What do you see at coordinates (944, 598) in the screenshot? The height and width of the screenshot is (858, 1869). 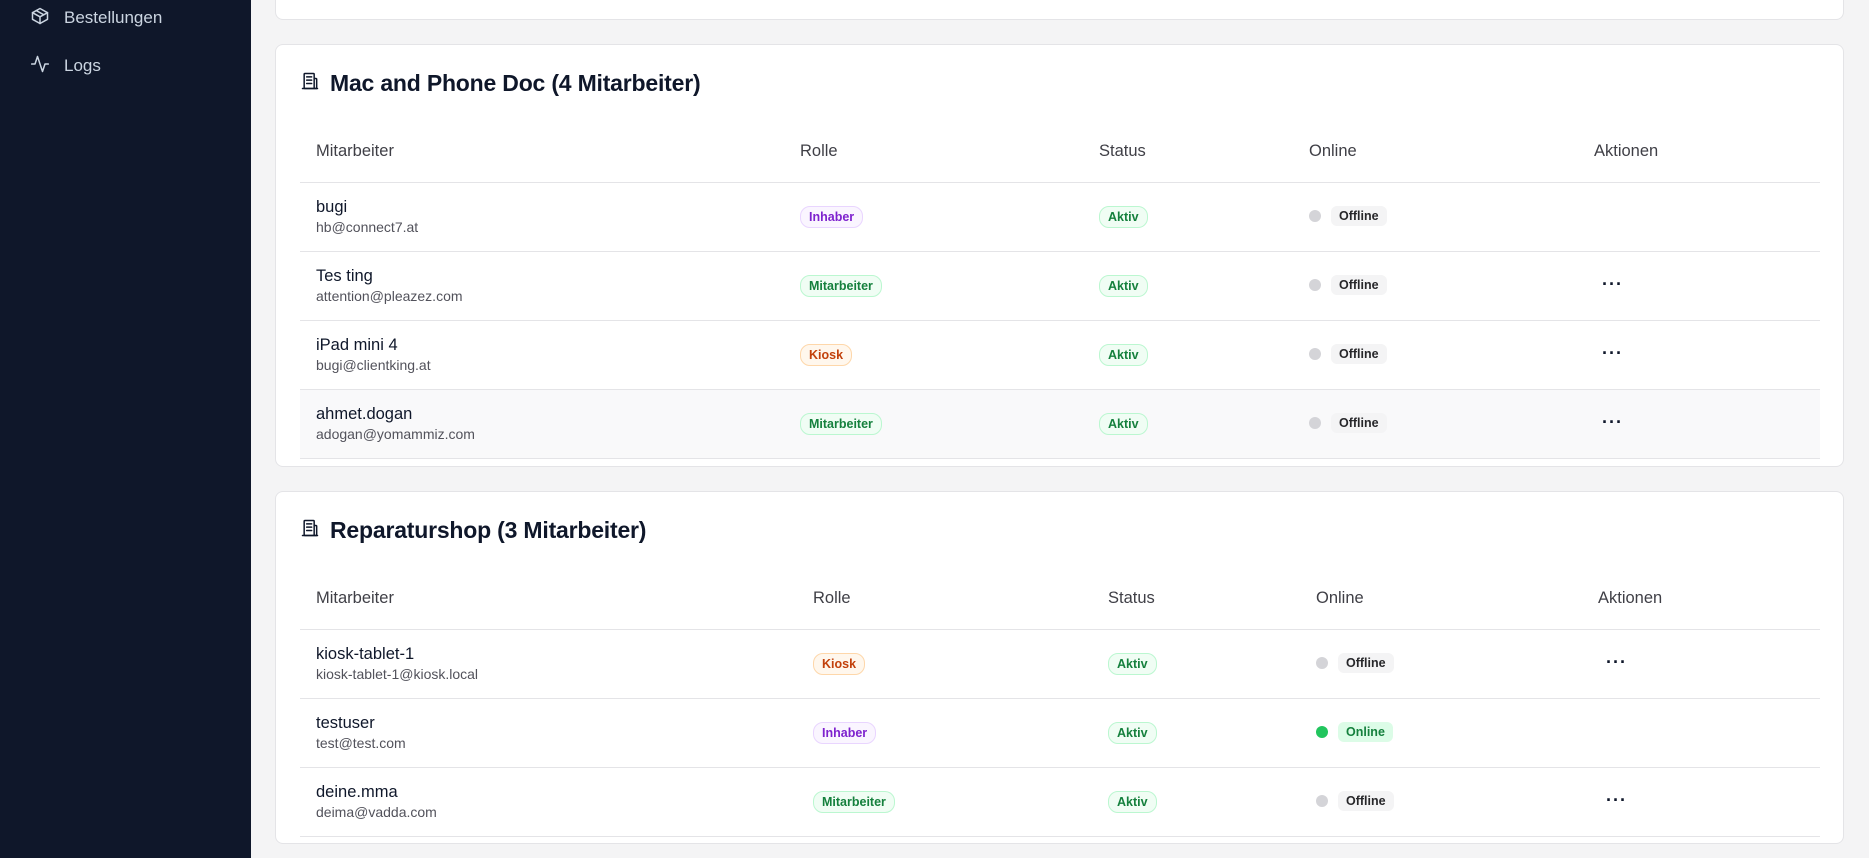 I see `column-header-rolle: Rolle` at bounding box center [944, 598].